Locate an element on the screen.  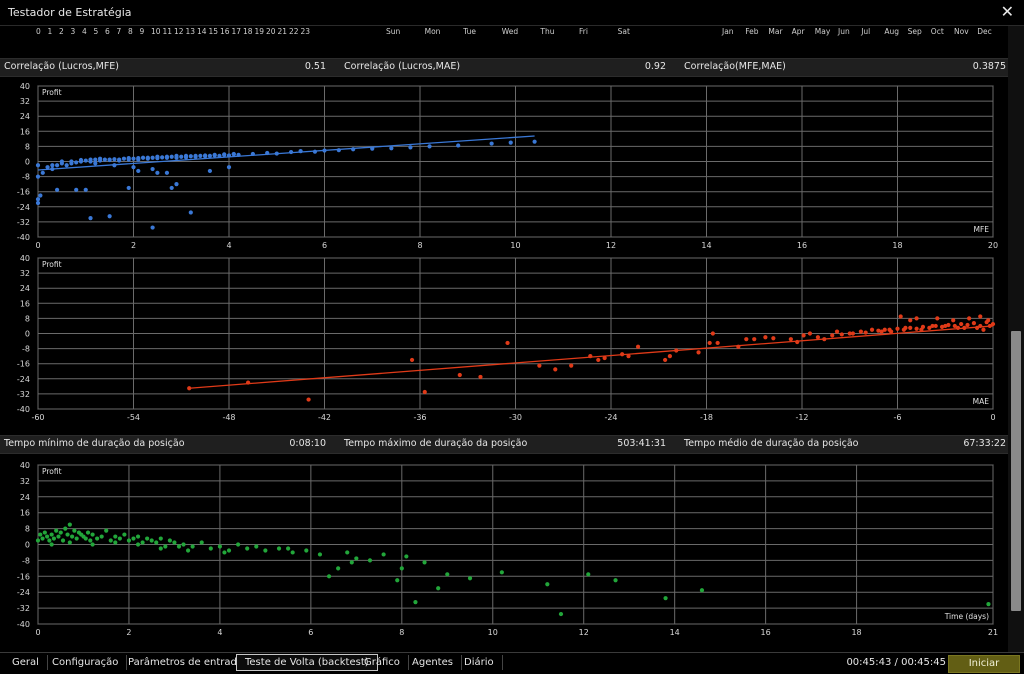
x-tick-label: 20 is located at coordinates (993, 245).